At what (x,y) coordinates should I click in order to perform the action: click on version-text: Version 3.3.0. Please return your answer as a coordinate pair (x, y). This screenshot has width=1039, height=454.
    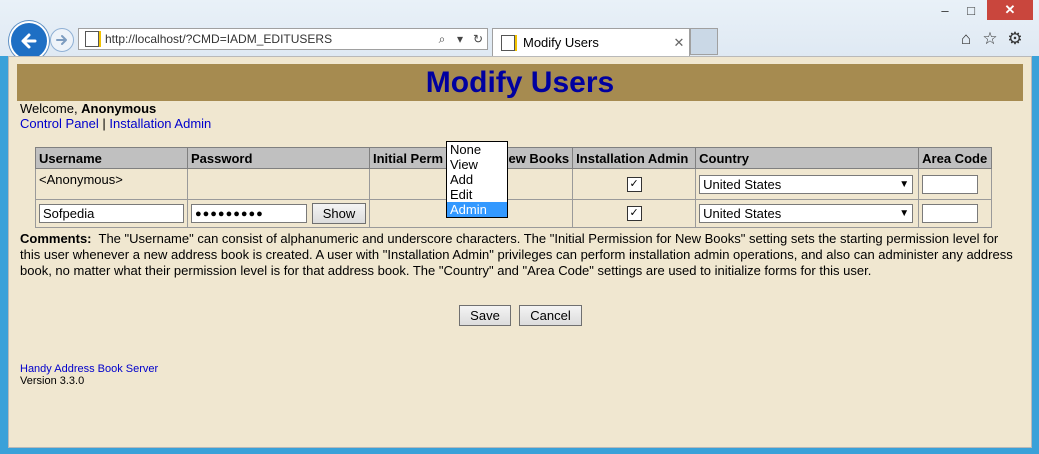
    Looking at the image, I should click on (52, 381).